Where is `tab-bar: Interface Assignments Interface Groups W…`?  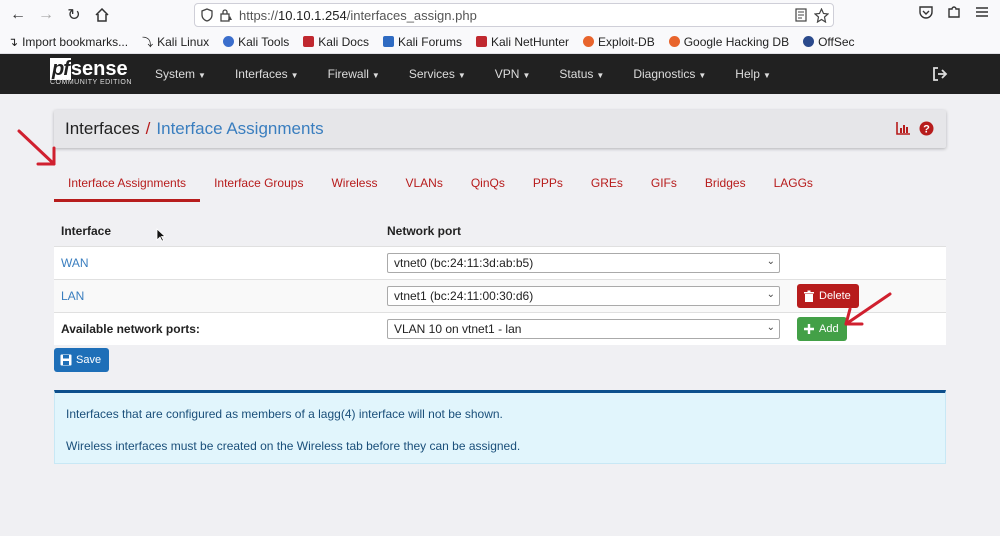 tab-bar: Interface Assignments Interface Groups W… is located at coordinates (440, 187).